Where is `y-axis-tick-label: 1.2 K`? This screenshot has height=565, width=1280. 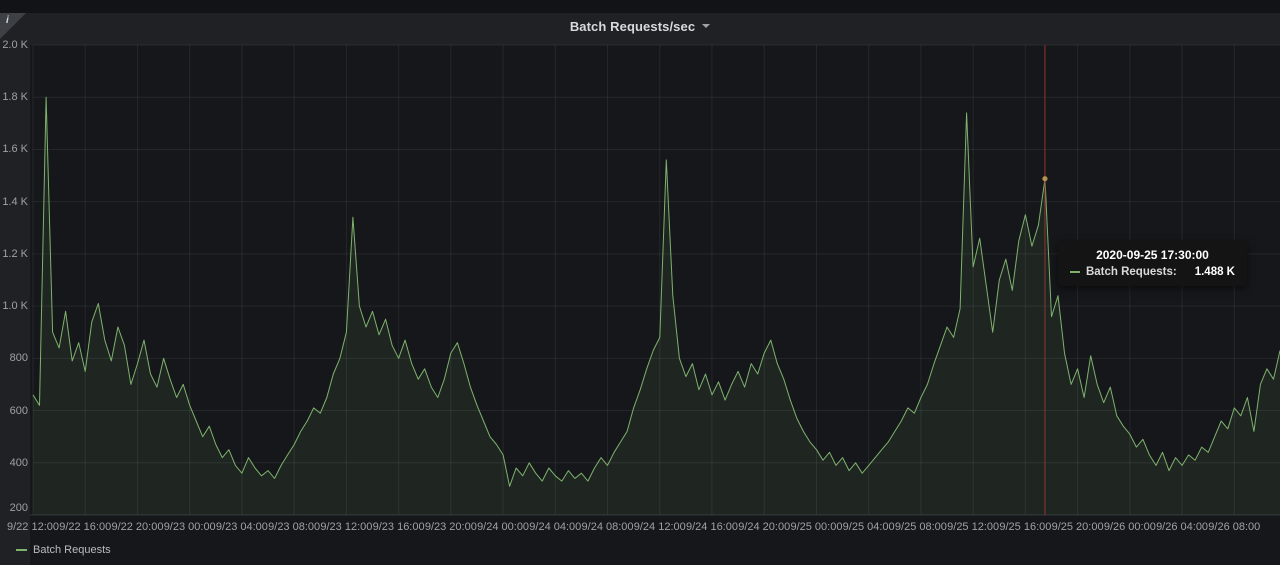 y-axis-tick-label: 1.2 K is located at coordinates (15, 253).